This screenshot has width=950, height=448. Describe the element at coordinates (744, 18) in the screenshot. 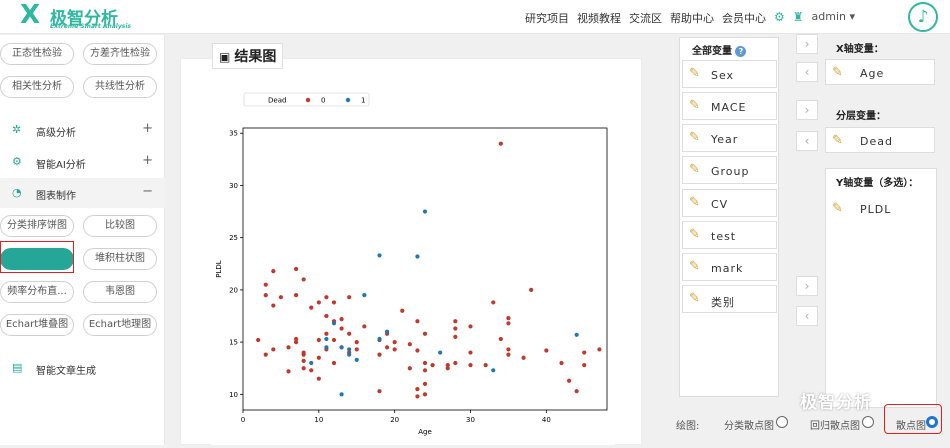

I see `nav-member-center: 会员中心` at that location.